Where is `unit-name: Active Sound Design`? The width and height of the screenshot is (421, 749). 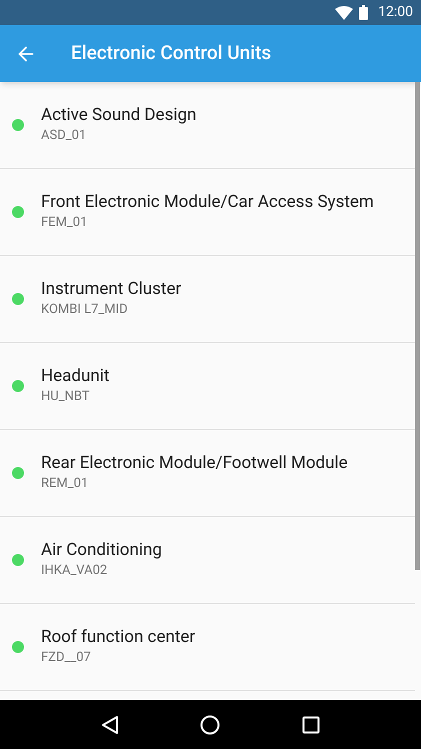 unit-name: Active Sound Design is located at coordinates (118, 115).